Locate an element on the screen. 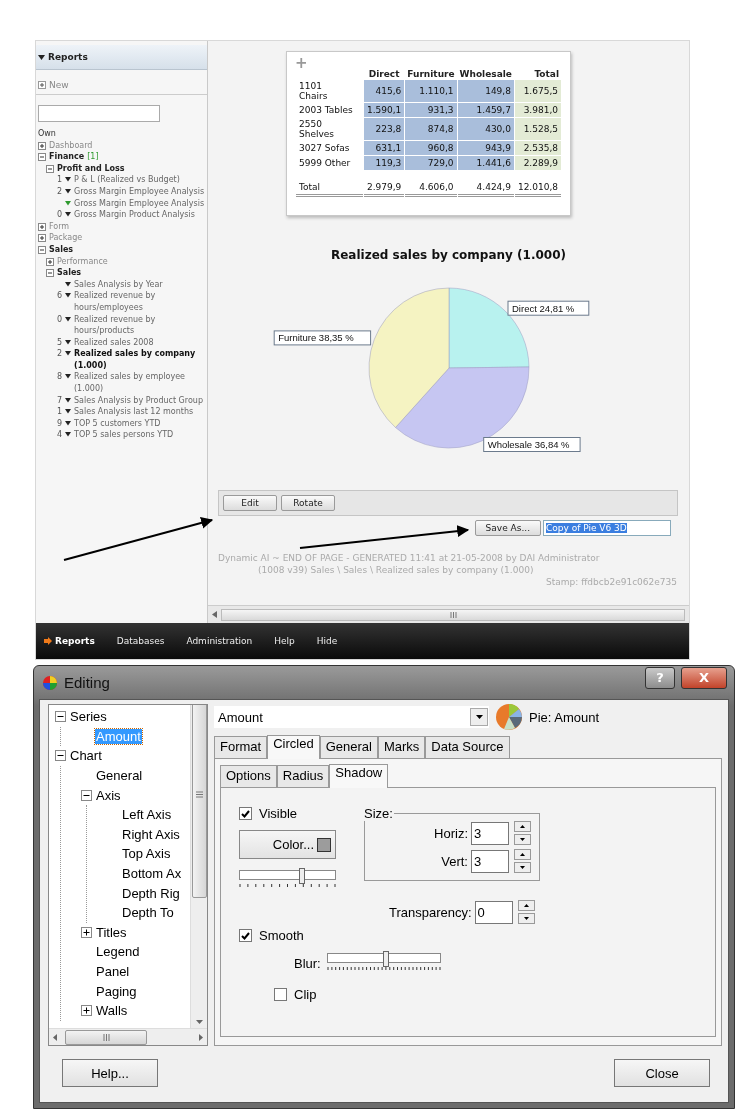 This screenshot has height=1109, width=739. search-field is located at coordinates (99, 113).